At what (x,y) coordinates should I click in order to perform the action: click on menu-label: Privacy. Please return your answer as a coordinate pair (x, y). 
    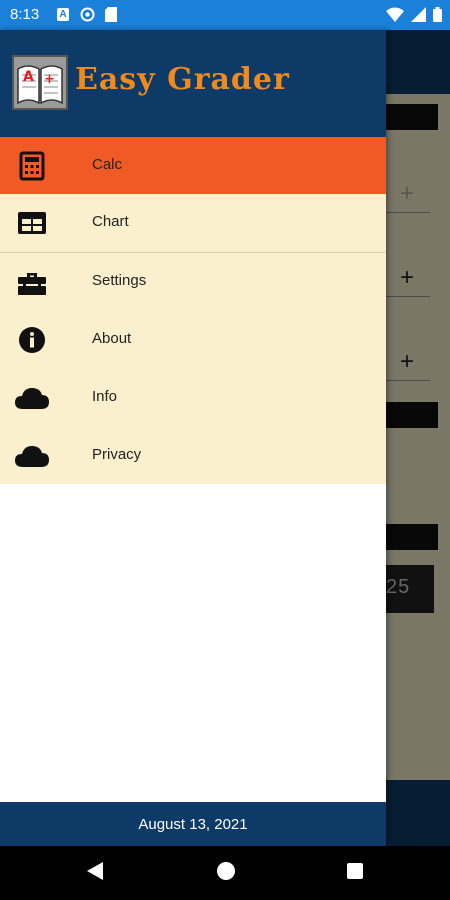
    Looking at the image, I should click on (117, 454).